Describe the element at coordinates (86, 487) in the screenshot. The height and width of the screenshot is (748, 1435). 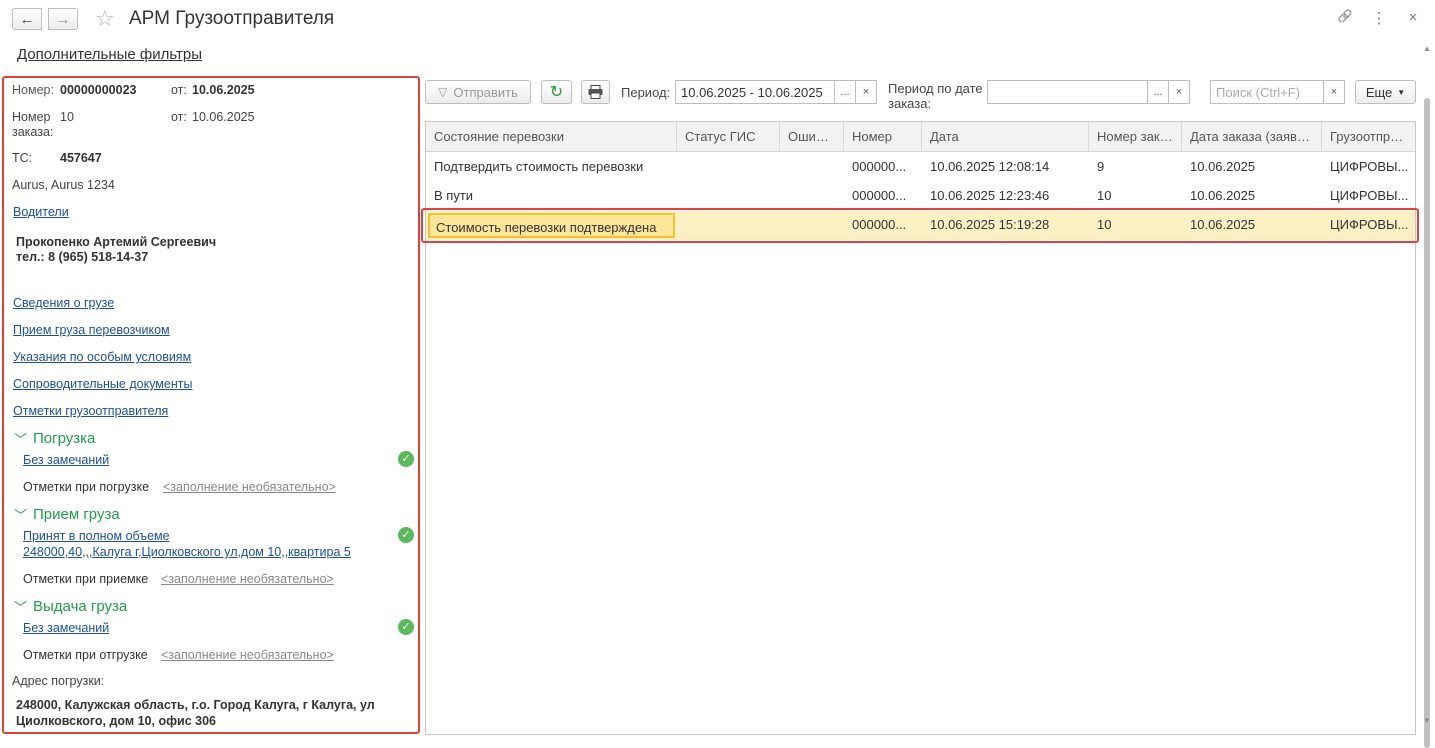
I see `loading-marks-label: Отметки при погрузке` at that location.